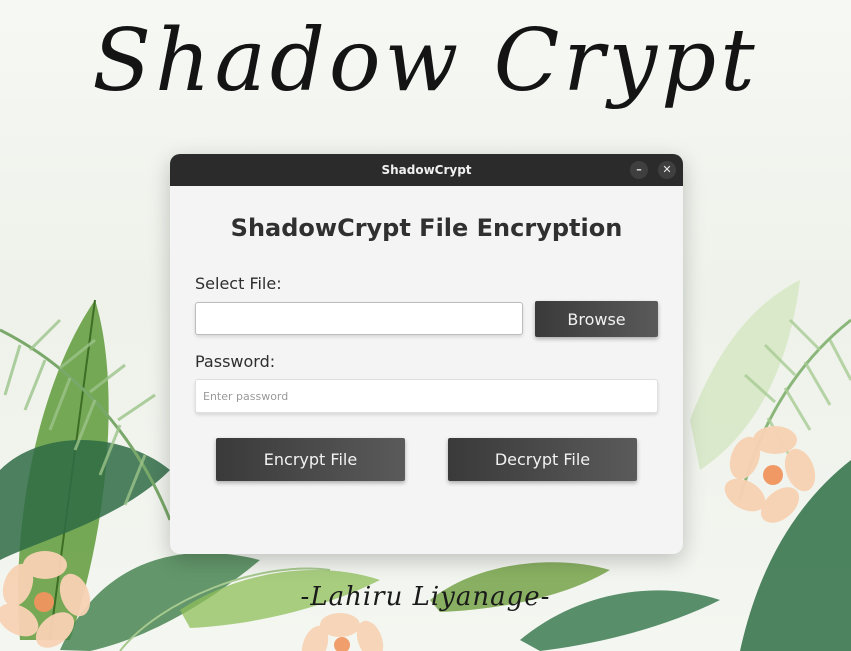  I want to click on window-titlebar: ShadowCrypt – ✕, so click(426, 170).